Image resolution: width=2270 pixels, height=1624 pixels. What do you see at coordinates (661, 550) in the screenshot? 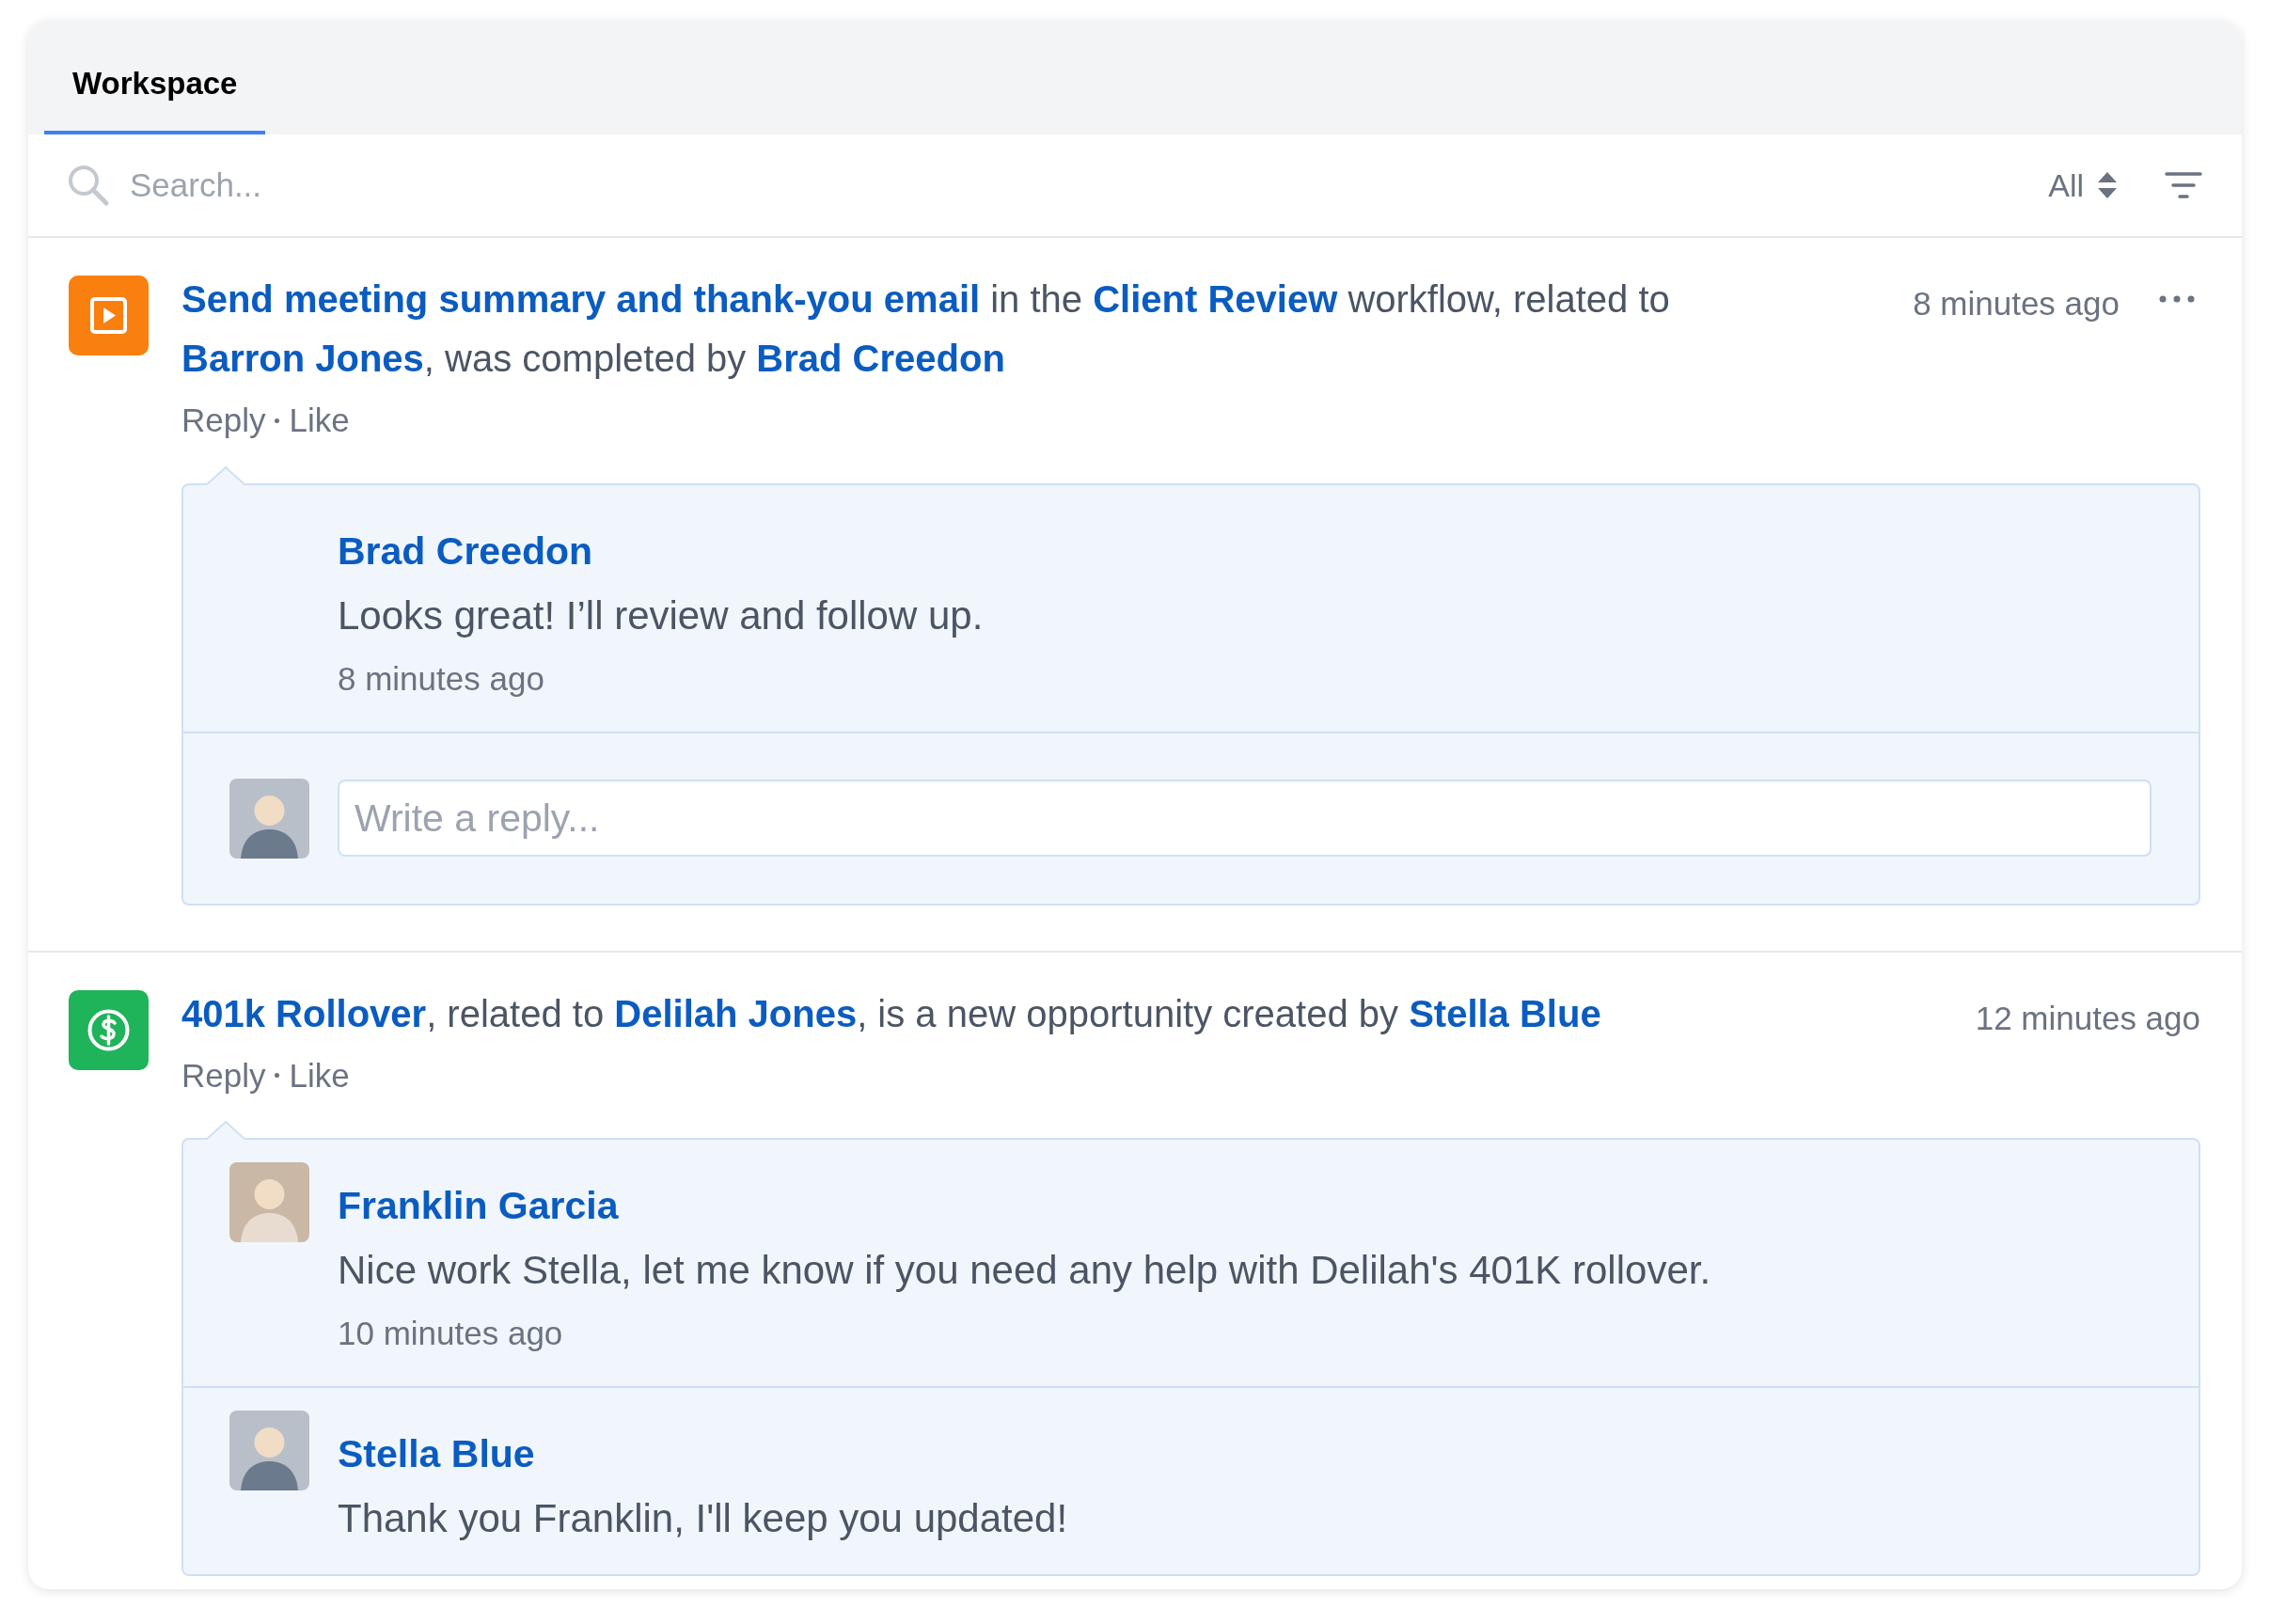
I see `comment-author: Brad Creedon` at bounding box center [661, 550].